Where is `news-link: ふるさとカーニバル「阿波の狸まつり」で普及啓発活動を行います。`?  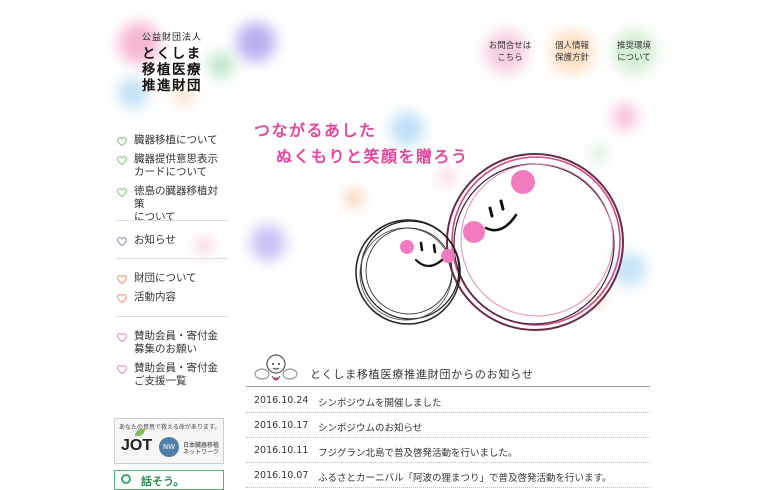
news-link: ふるさとカーニバル「阿波の狸まつり」で普及啓発活動を行います。 is located at coordinates (465, 477).